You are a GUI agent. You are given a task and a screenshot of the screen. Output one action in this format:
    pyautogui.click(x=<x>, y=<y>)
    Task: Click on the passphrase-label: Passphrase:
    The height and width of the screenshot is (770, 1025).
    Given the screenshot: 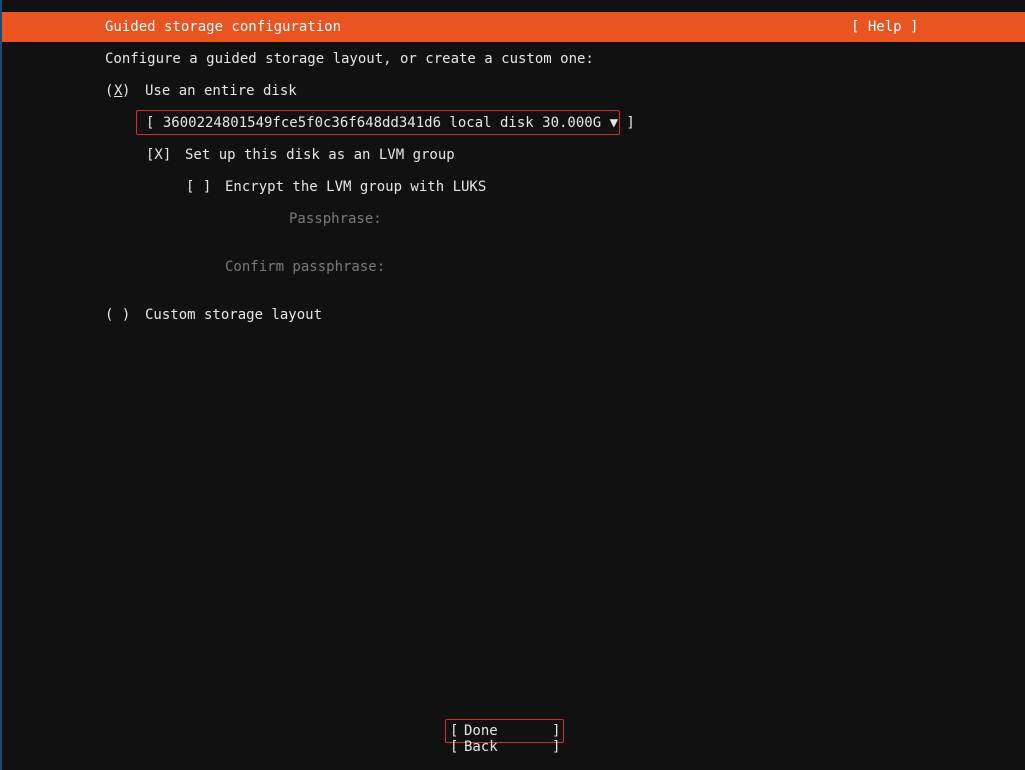 What is the action you would take?
    pyautogui.click(x=335, y=219)
    